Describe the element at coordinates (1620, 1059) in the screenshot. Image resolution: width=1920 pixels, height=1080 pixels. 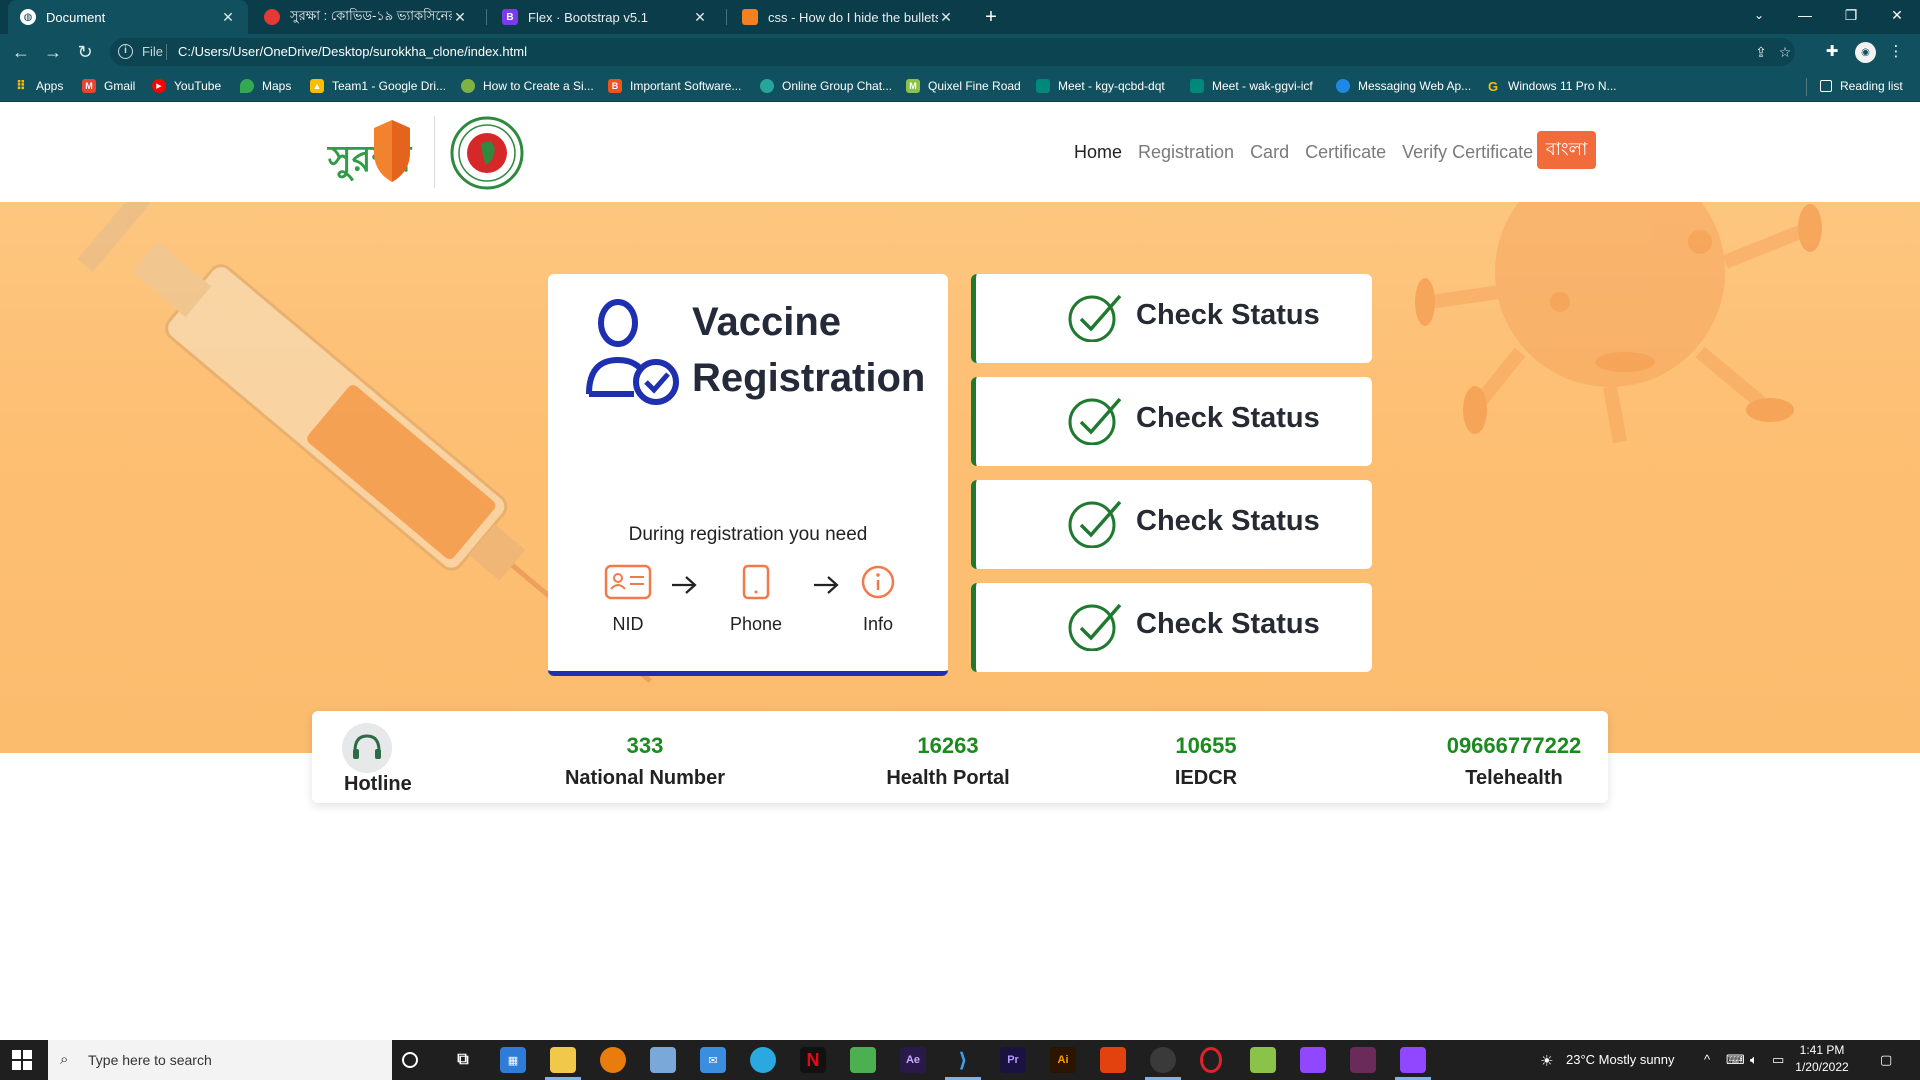
I see `weather-text: 23°C Mostly sunny` at that location.